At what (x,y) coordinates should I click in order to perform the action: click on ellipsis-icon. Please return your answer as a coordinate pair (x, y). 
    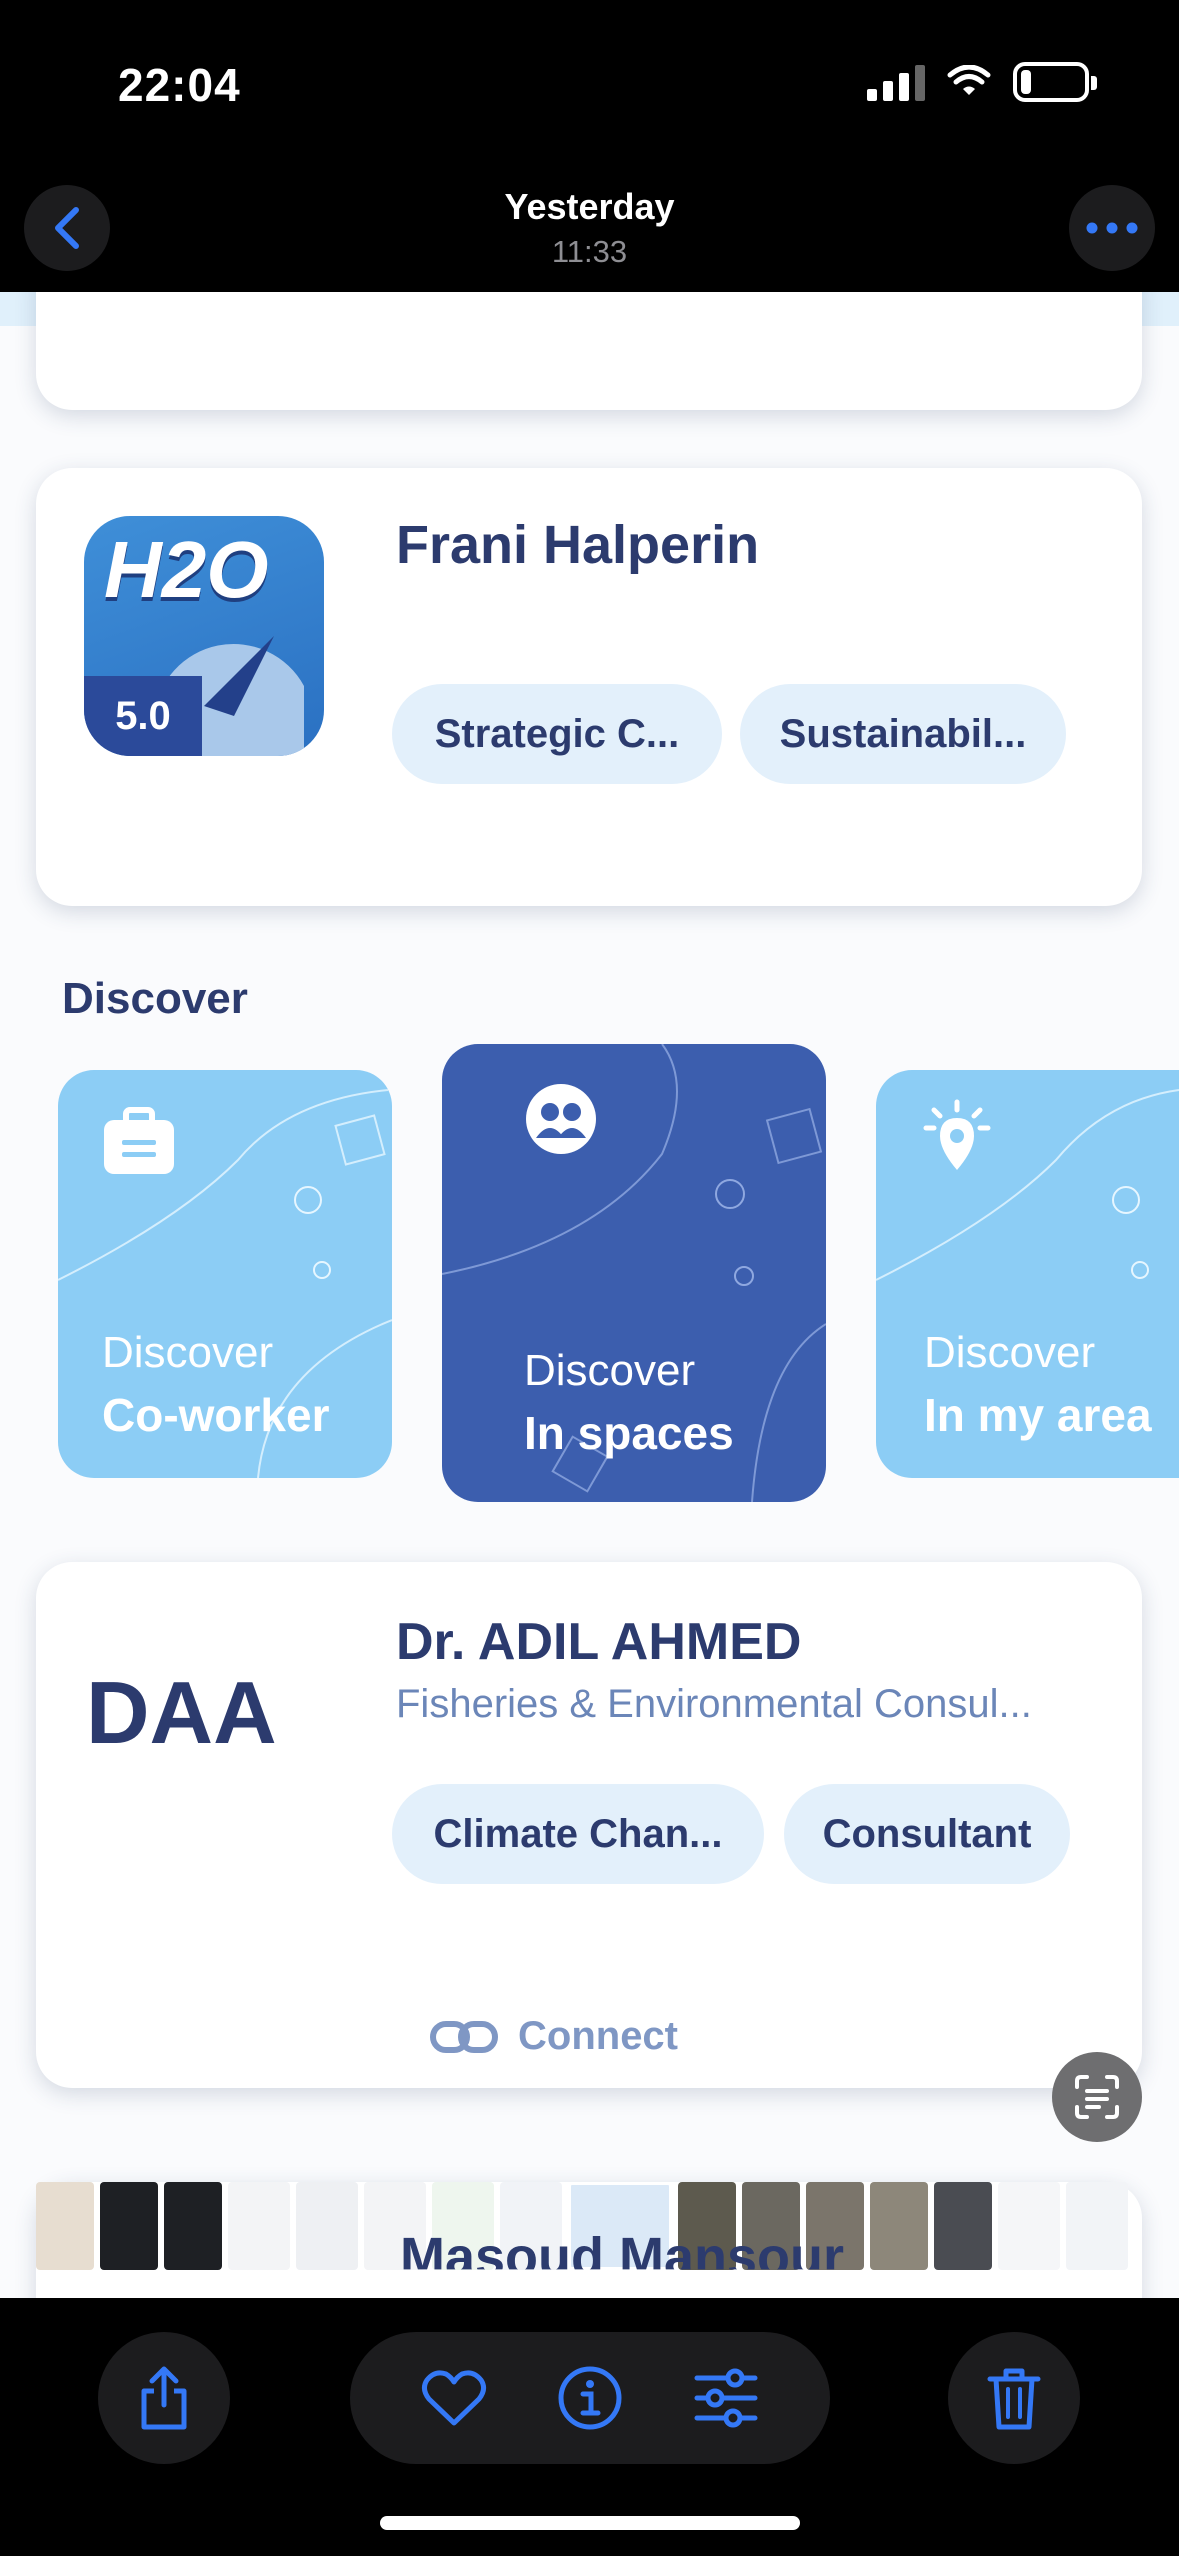
    Looking at the image, I should click on (1112, 228).